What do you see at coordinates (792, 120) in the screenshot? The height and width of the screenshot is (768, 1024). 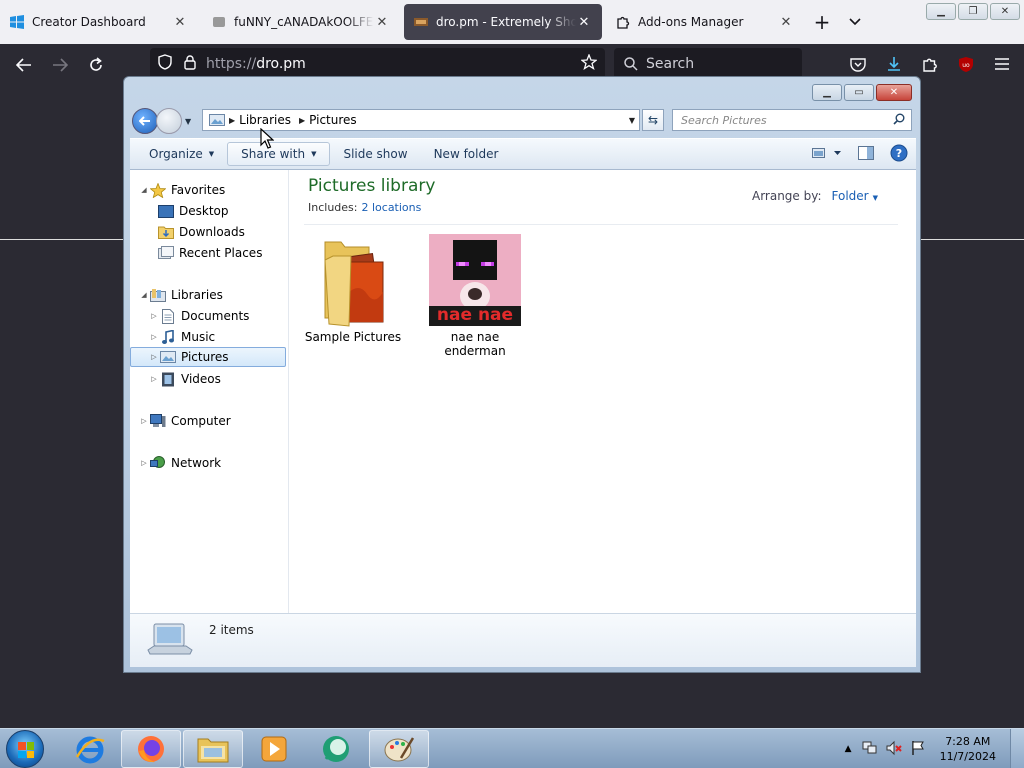 I see `explorer-search-input: Search Pictures` at bounding box center [792, 120].